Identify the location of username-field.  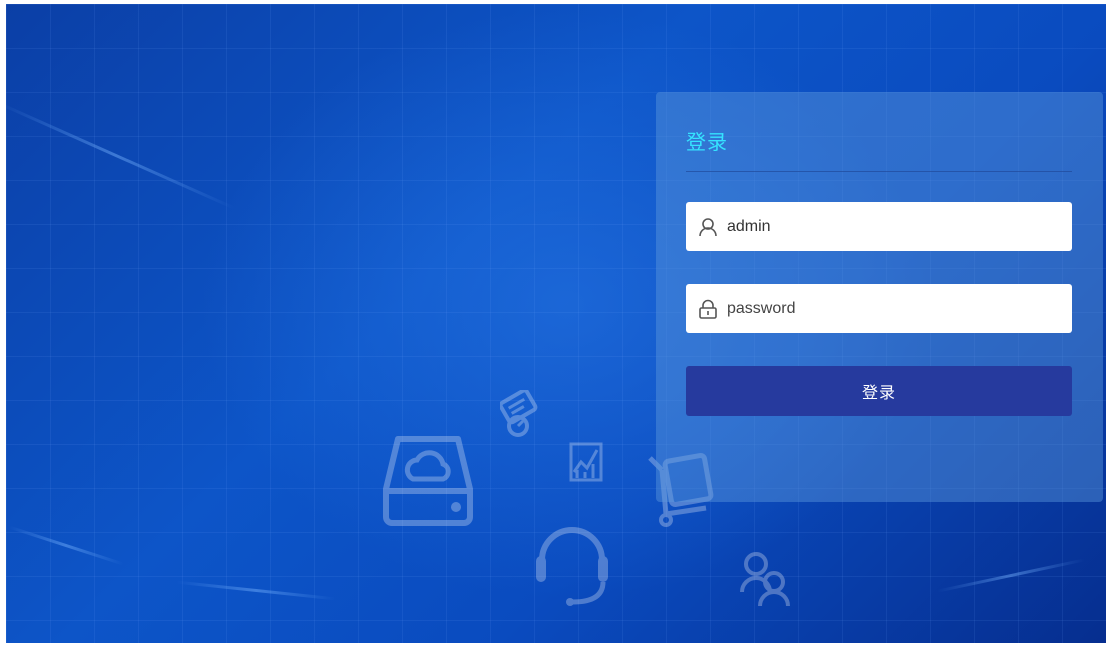
(879, 226).